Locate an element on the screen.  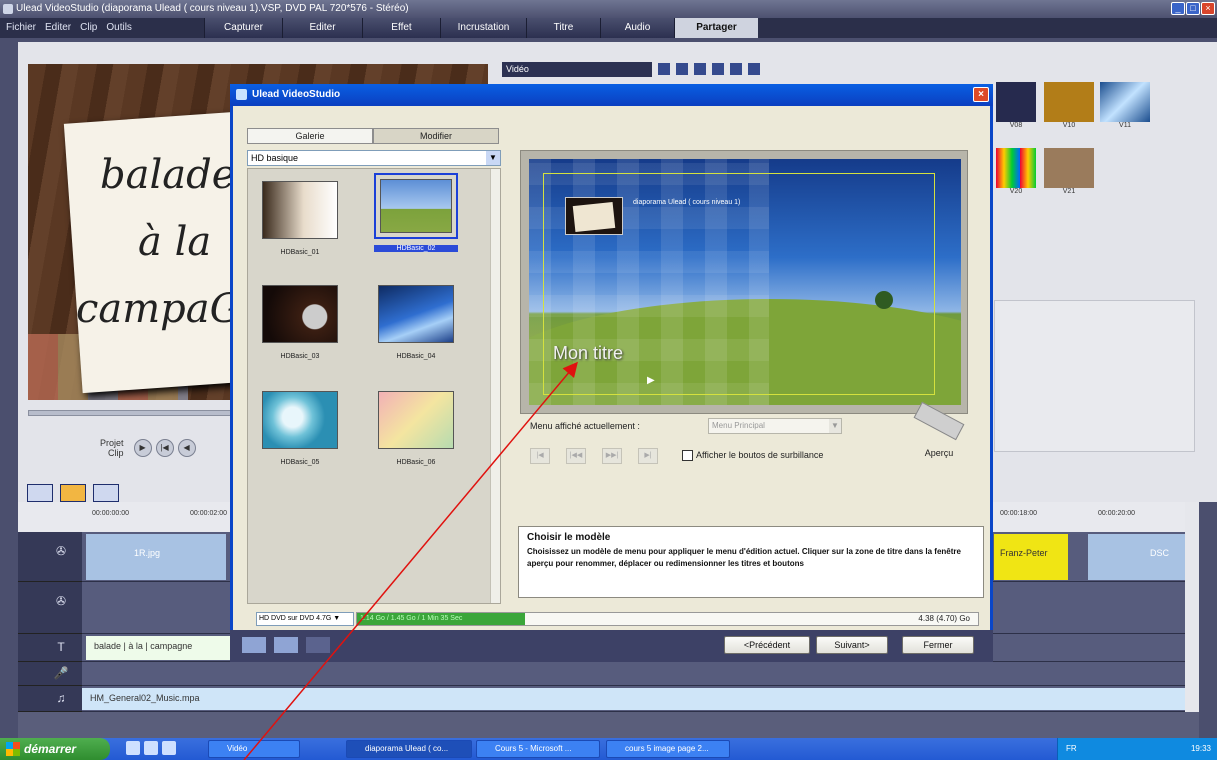
timeline-scrollbar is located at coordinates (1192, 607).